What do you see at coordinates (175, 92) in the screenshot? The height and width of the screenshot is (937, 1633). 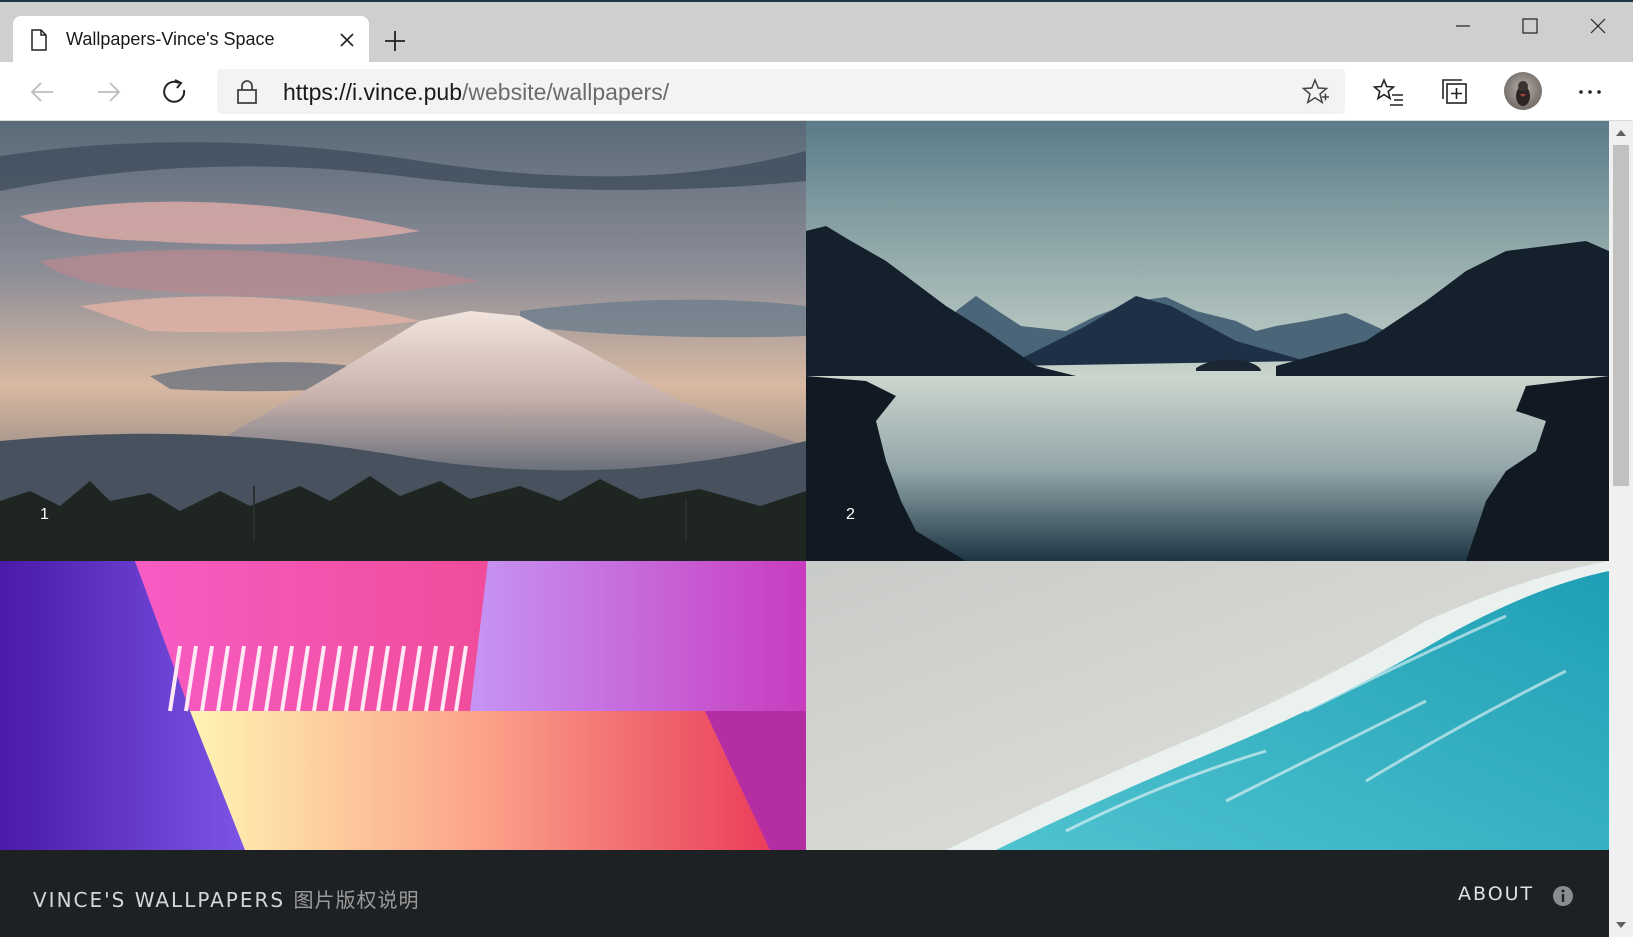 I see `refresh-icon` at bounding box center [175, 92].